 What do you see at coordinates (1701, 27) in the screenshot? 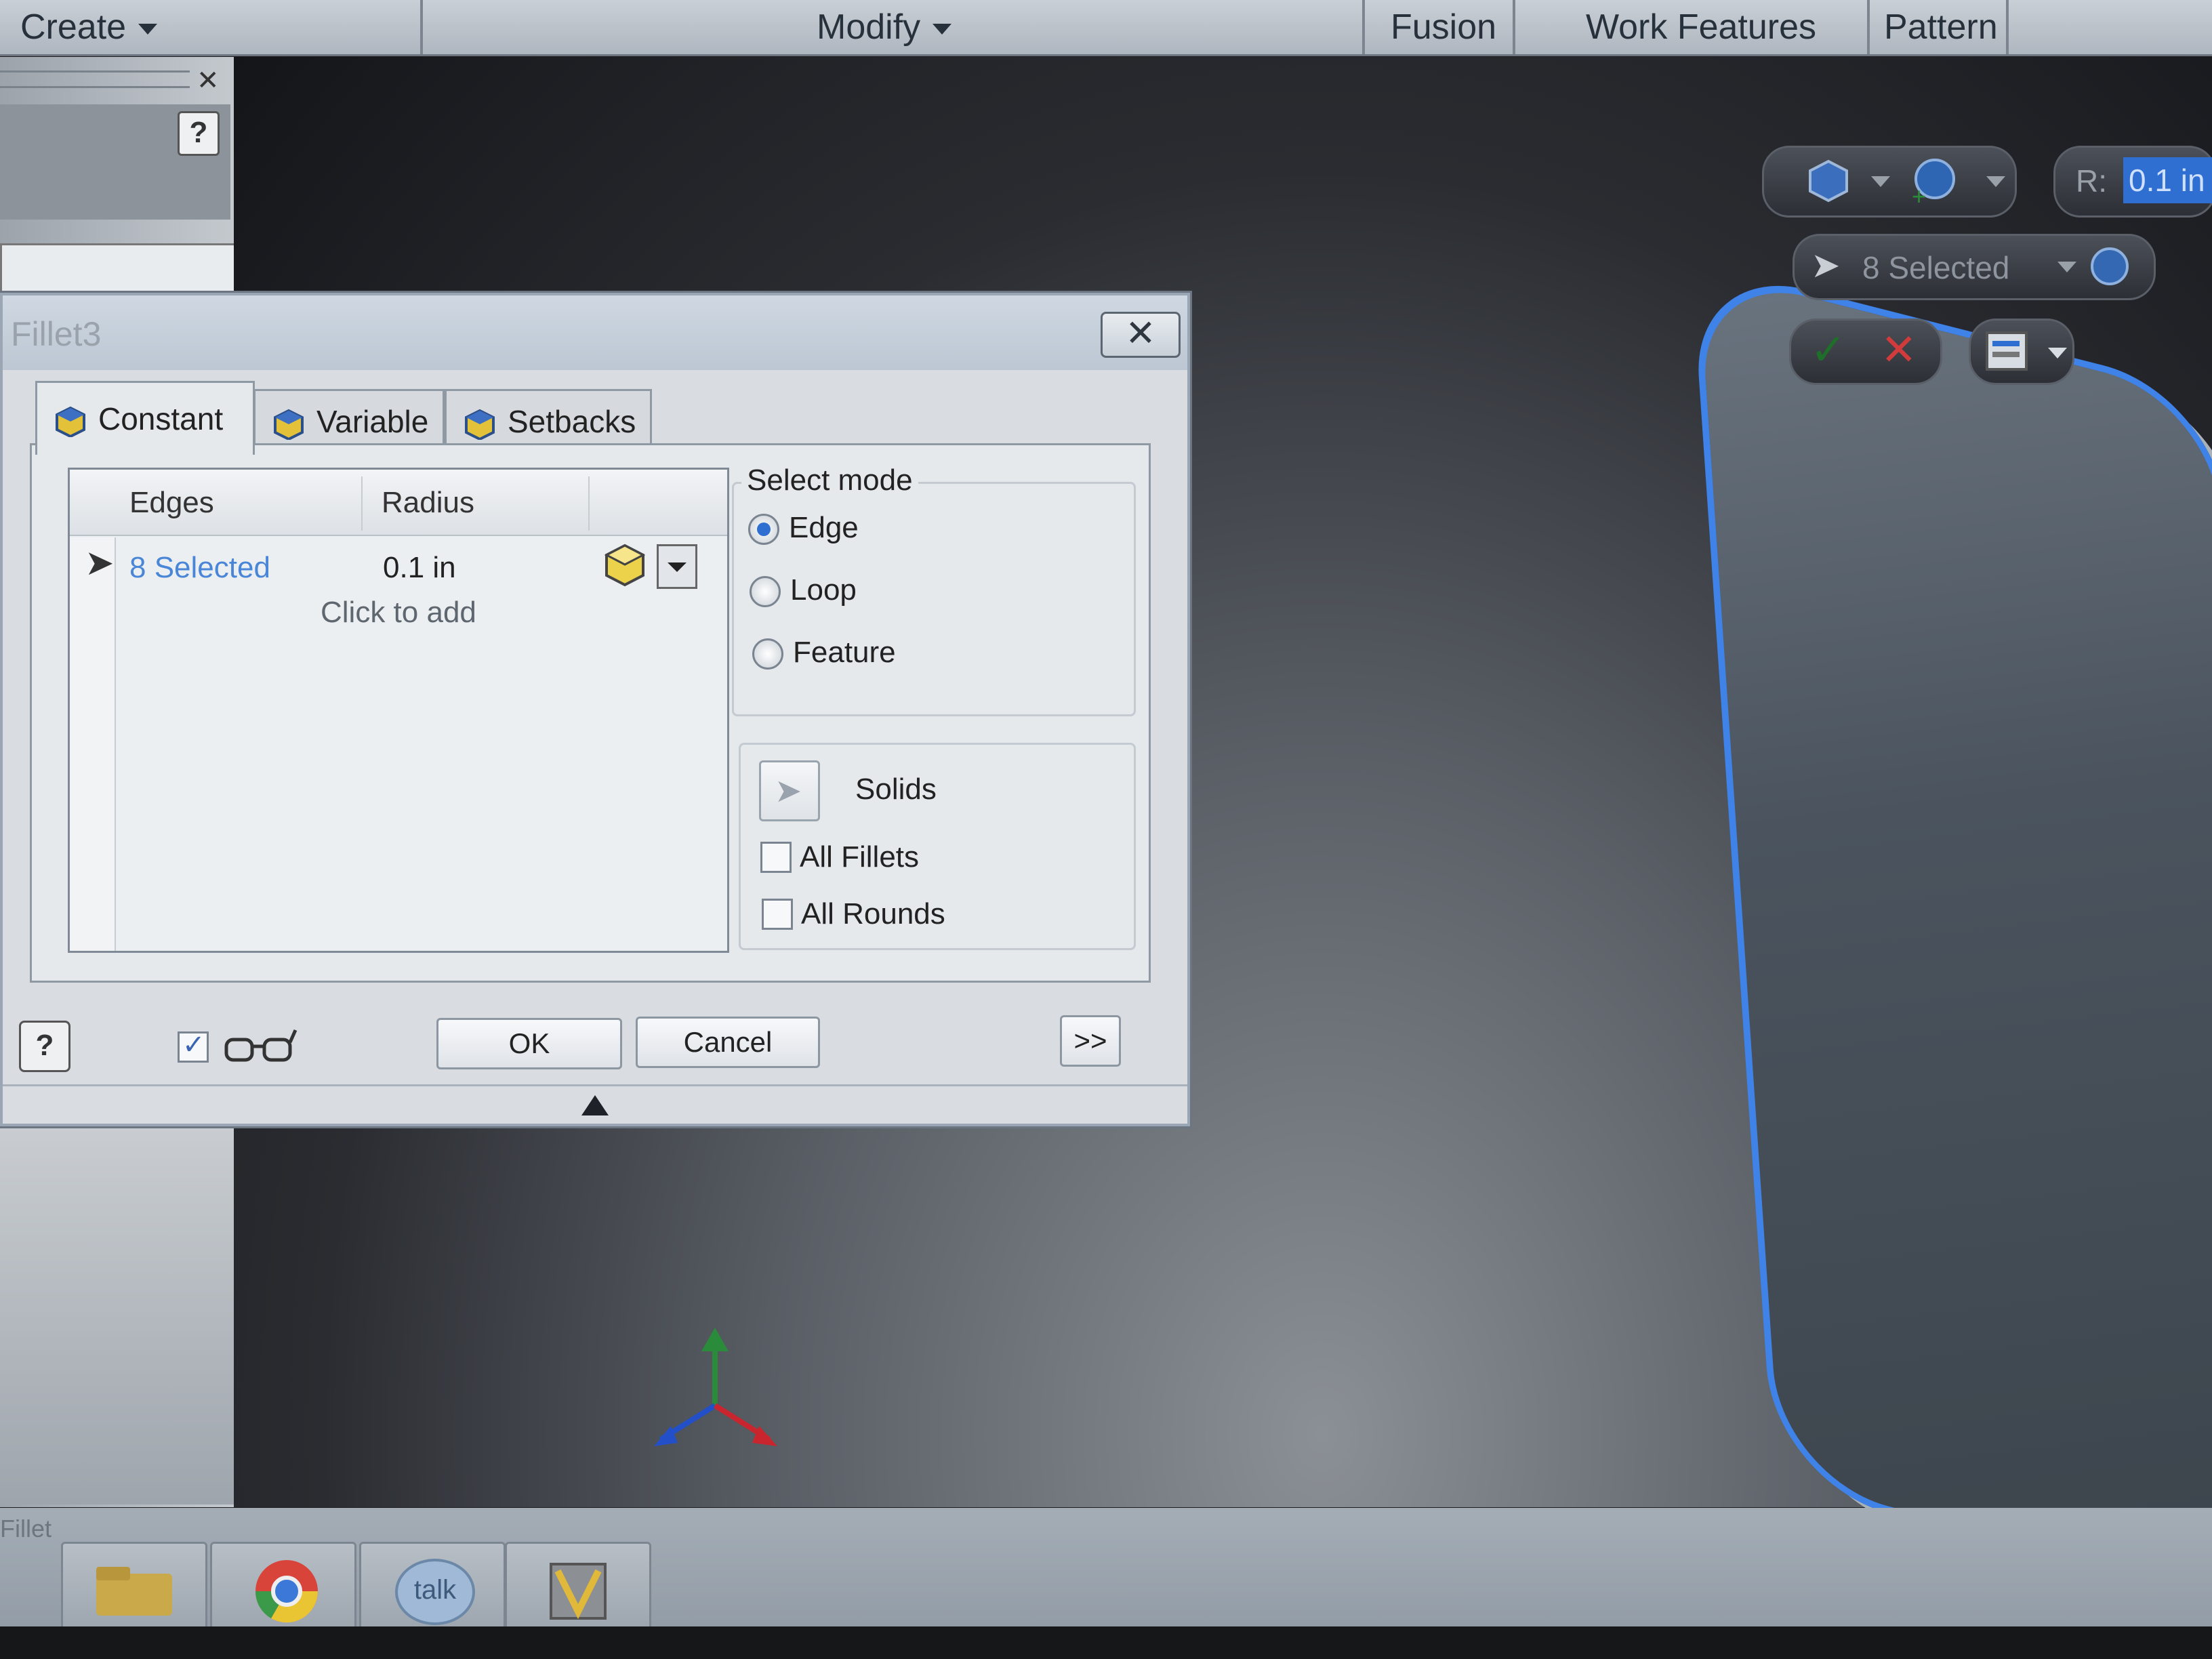
I see `ribbon-work-features-panel: Work Features` at bounding box center [1701, 27].